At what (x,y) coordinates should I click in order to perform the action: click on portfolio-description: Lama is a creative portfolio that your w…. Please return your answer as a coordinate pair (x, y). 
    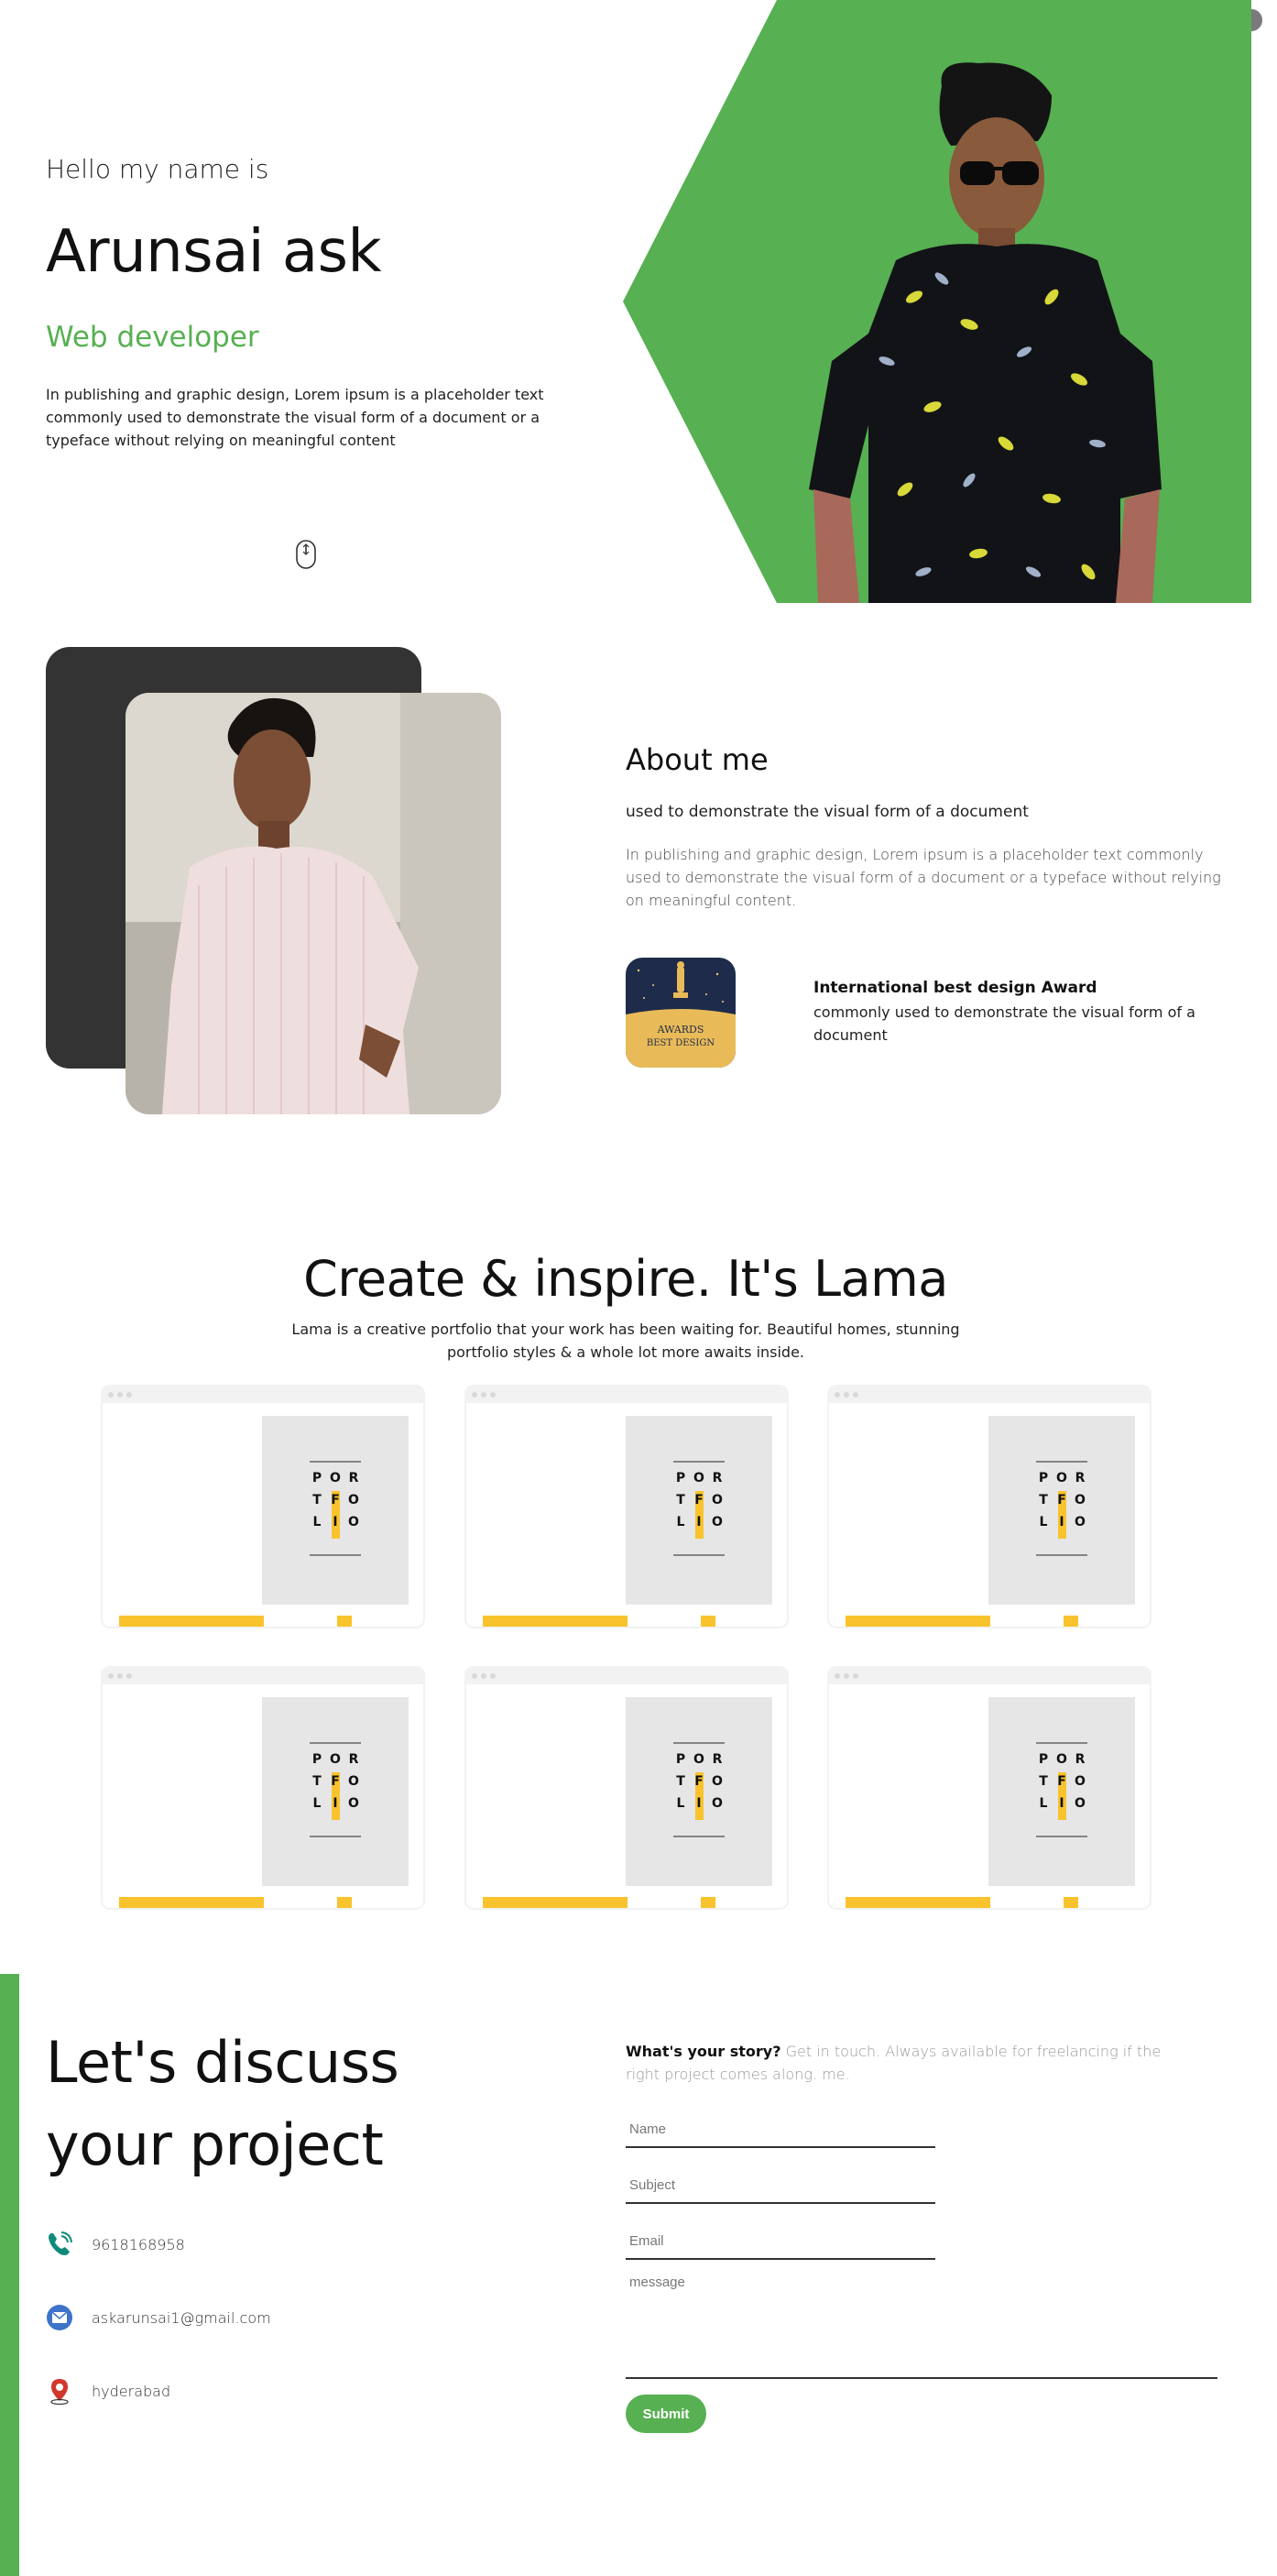
    Looking at the image, I should click on (625, 1341).